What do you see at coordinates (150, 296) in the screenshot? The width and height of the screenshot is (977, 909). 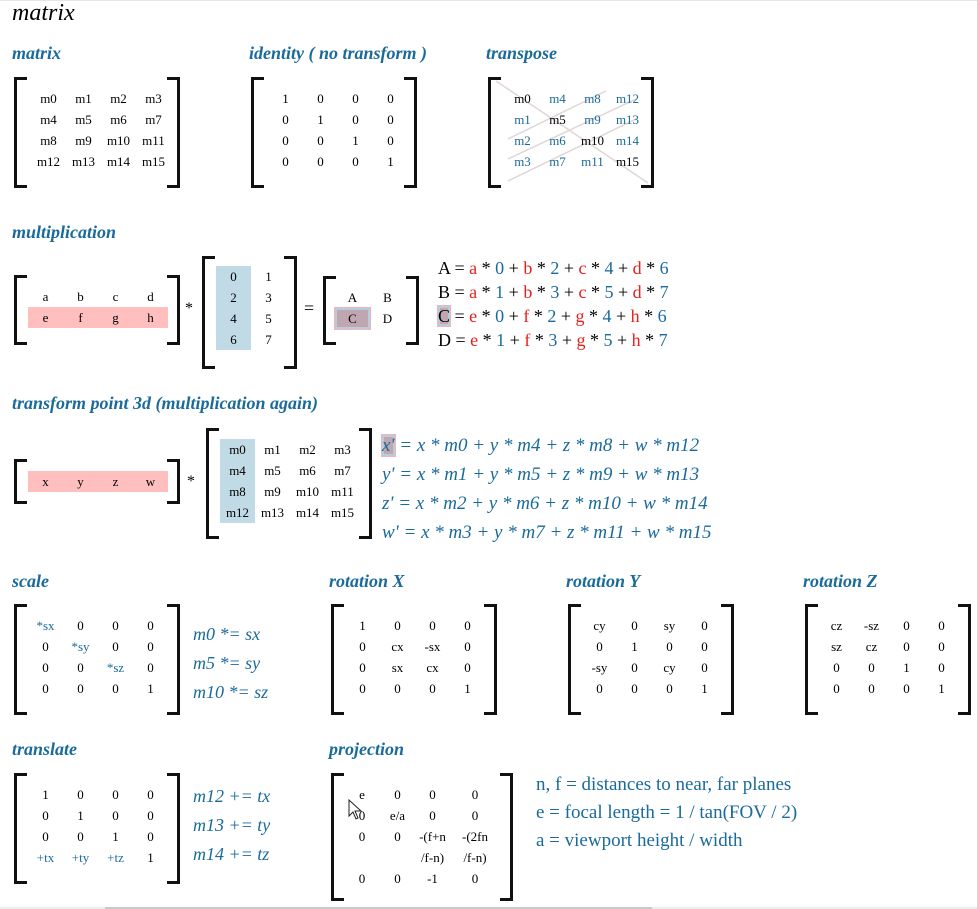 I see `matrix-cell: d` at bounding box center [150, 296].